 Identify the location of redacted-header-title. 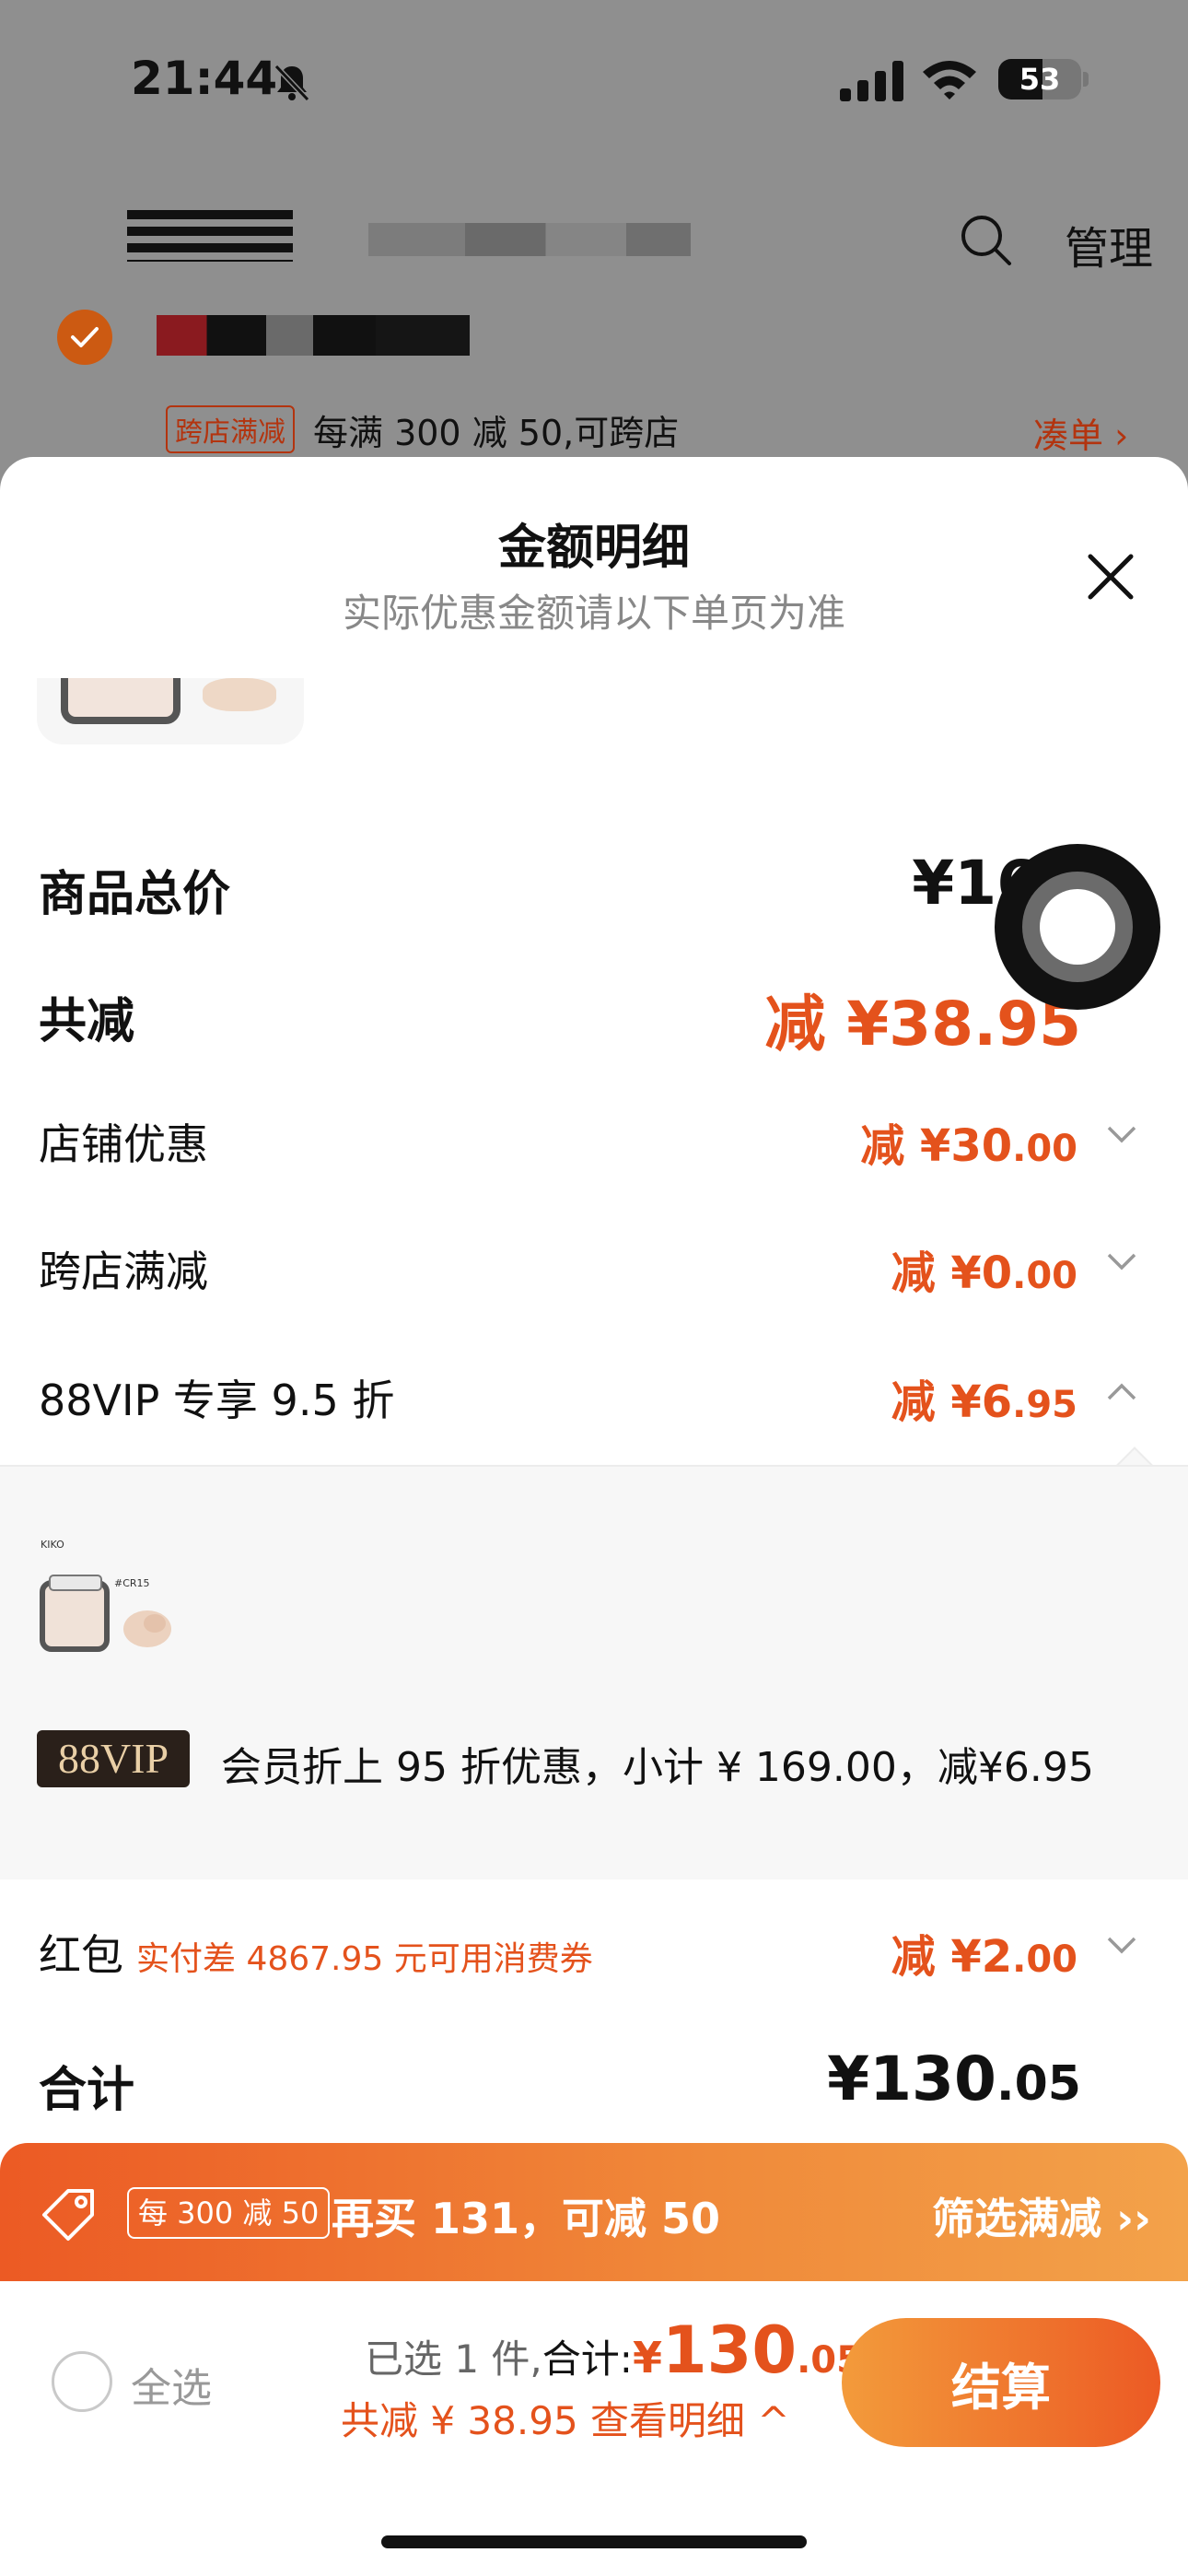
(210, 236).